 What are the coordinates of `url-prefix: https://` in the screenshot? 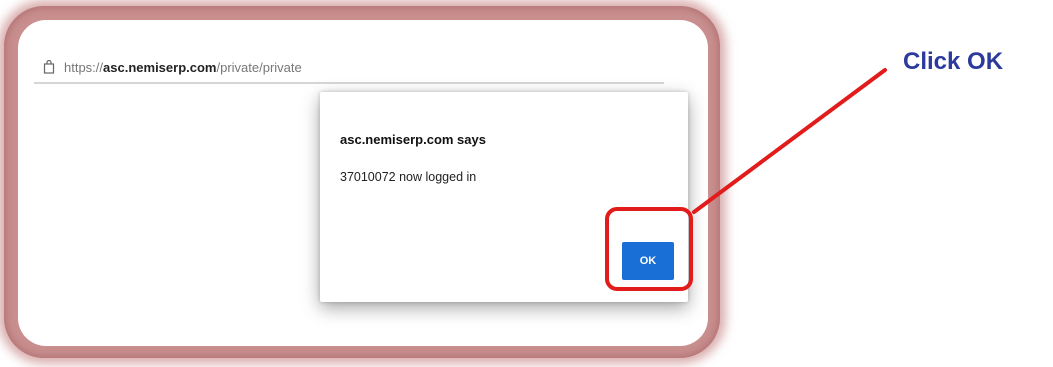 It's located at (84, 67).